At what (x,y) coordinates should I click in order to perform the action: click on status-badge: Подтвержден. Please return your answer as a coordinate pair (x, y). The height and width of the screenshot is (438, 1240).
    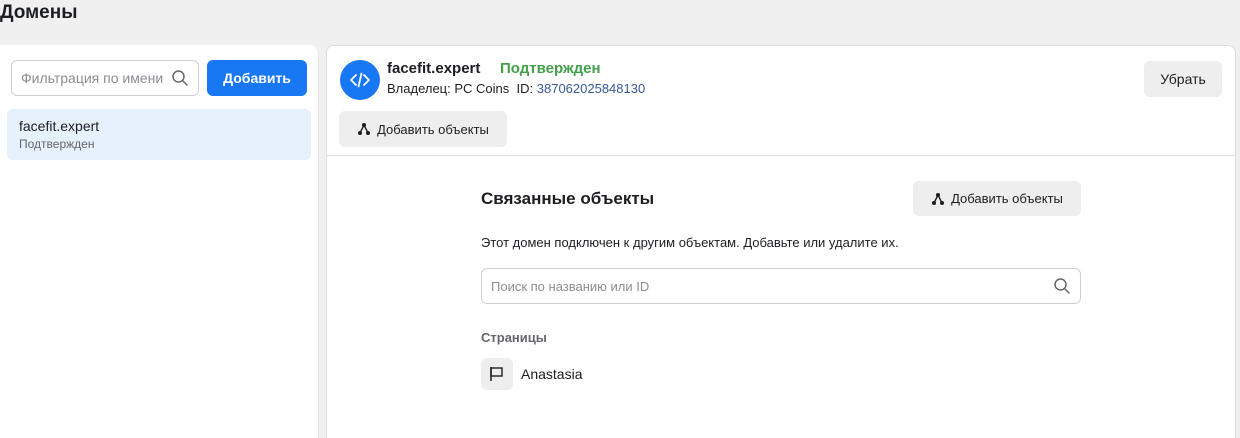
    Looking at the image, I should click on (550, 68).